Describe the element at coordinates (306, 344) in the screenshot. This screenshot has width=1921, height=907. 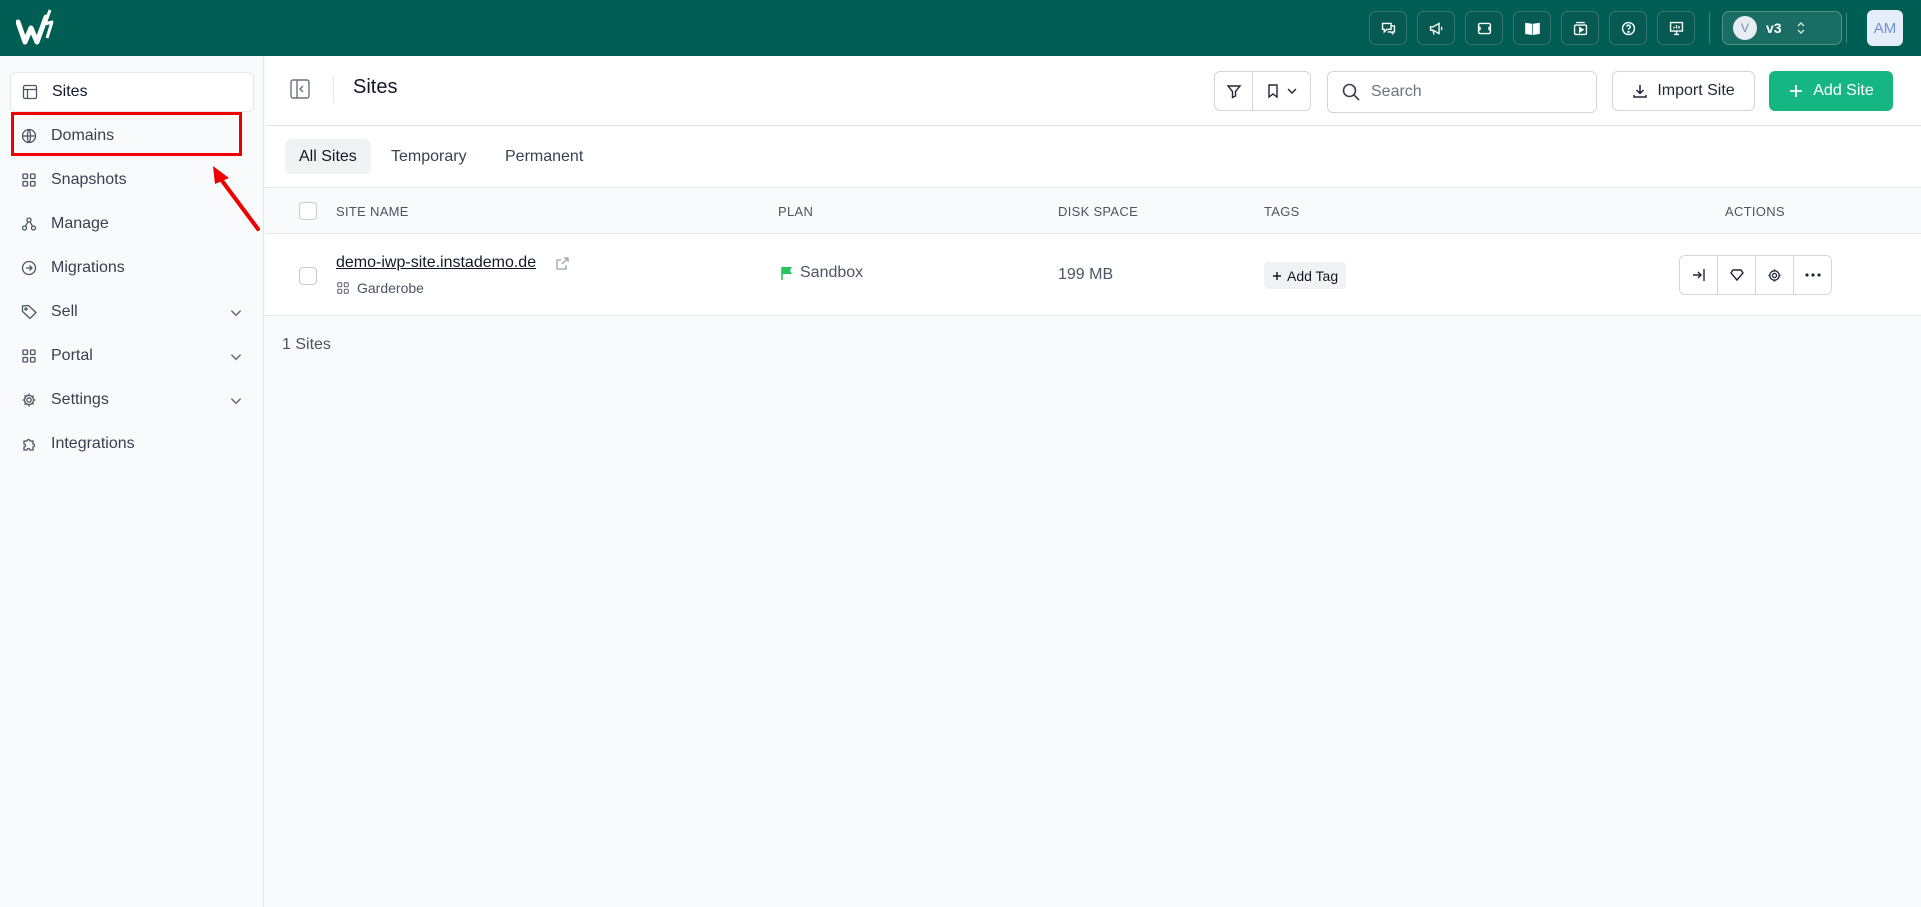
I see `site-count: 1 Sites` at that location.